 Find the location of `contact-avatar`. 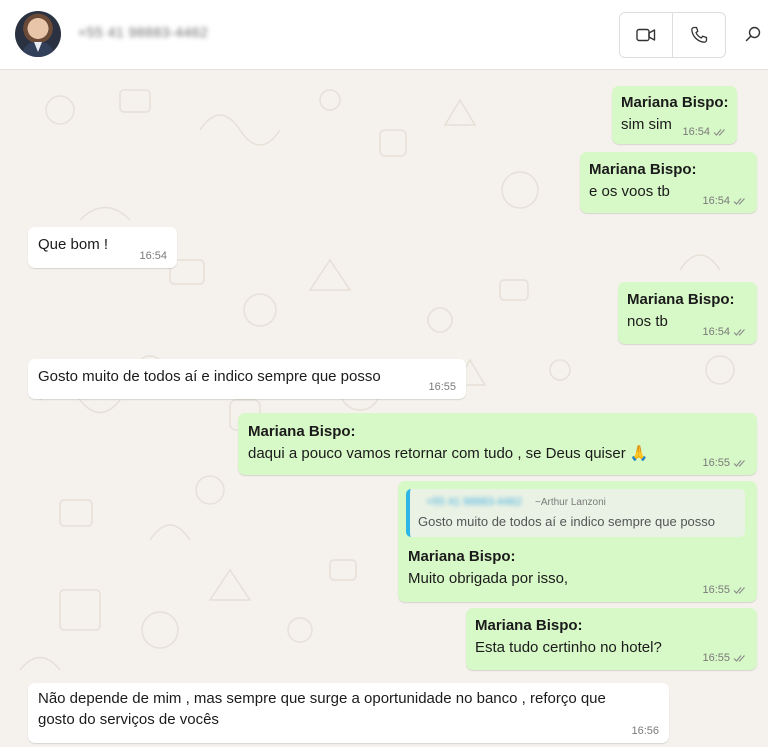

contact-avatar is located at coordinates (38, 34).